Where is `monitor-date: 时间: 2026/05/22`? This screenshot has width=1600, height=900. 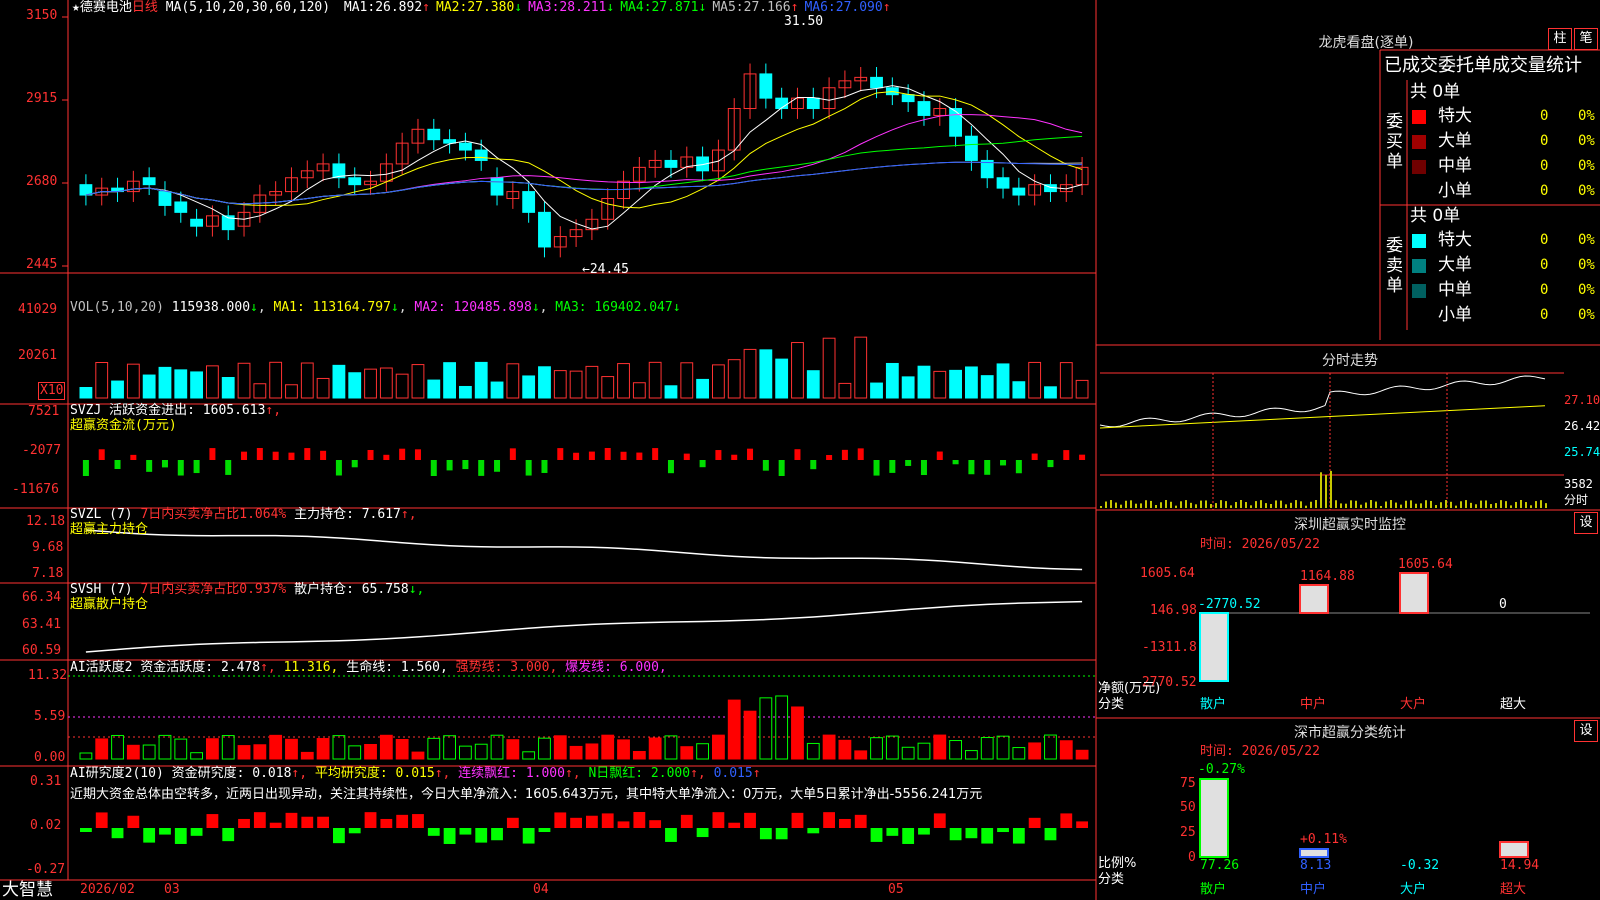 monitor-date: 时间: 2026/05/22 is located at coordinates (1260, 544).